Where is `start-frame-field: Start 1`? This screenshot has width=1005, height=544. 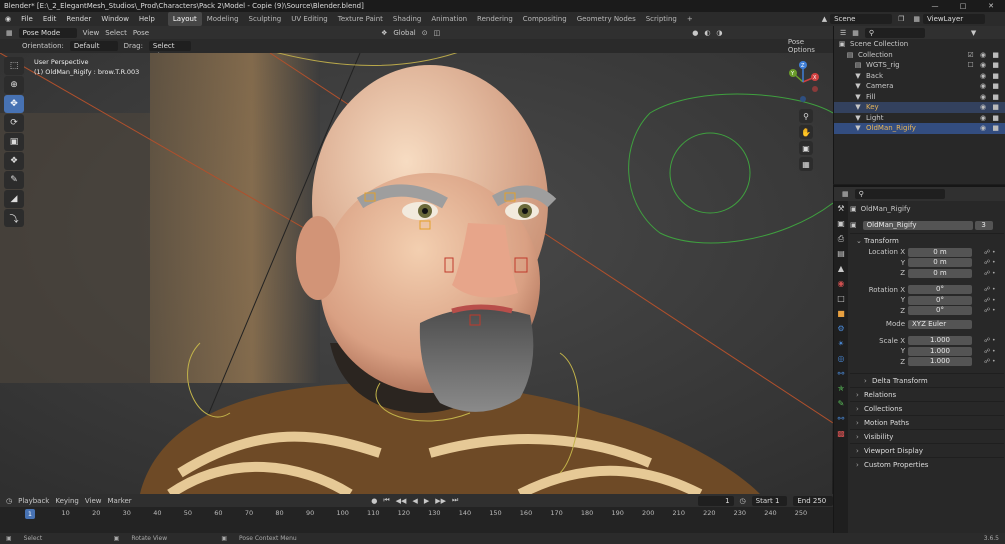 start-frame-field: Start 1 is located at coordinates (769, 500).